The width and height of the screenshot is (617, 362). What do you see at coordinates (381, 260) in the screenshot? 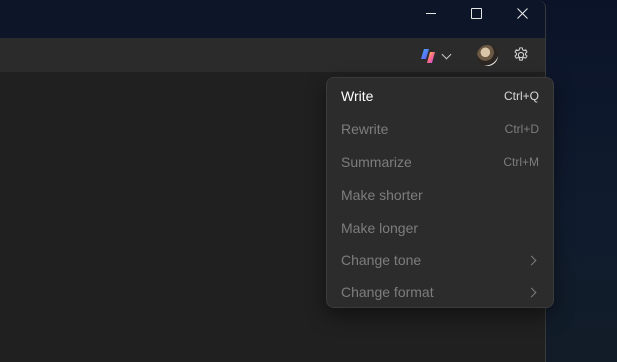
I see `menu-item-label: Change tone` at bounding box center [381, 260].